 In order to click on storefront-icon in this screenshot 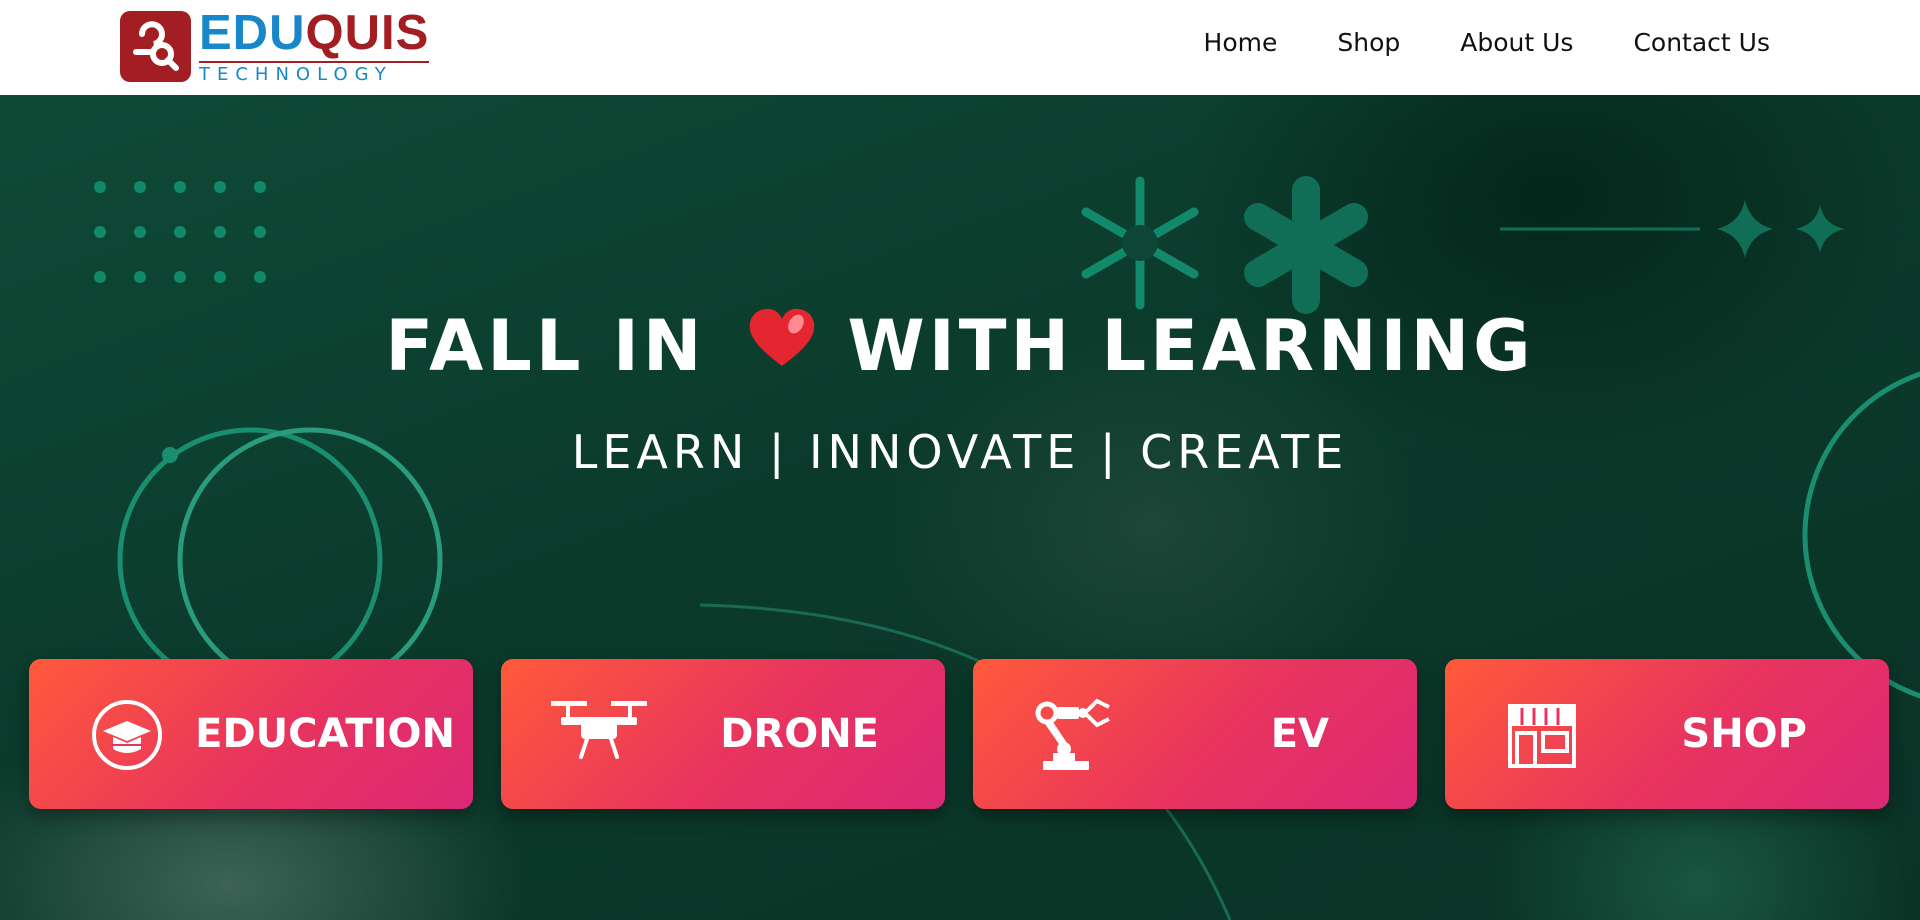, I will do `click(1542, 741)`.